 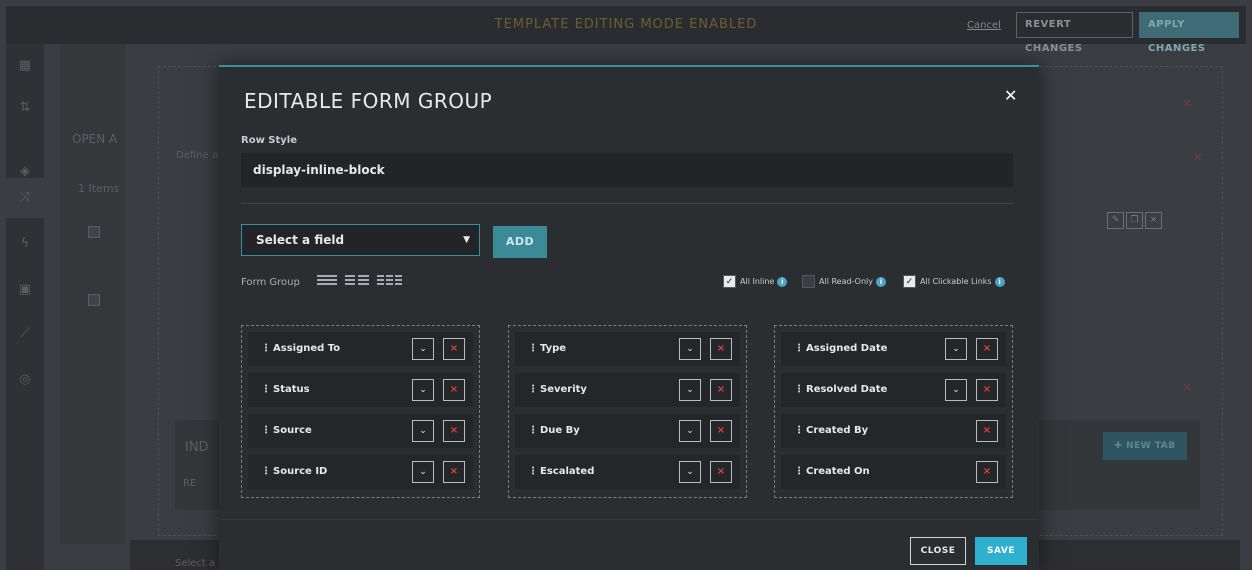 What do you see at coordinates (25, 66) in the screenshot?
I see `dashboard-icon: ▦` at bounding box center [25, 66].